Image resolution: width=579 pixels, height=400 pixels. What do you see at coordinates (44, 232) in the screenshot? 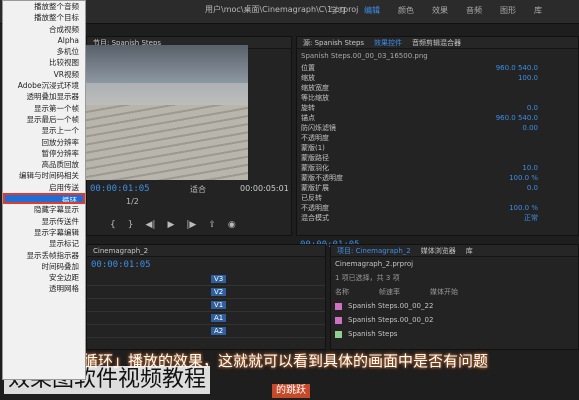
I see `menu-item: 显示字幕编辑` at bounding box center [44, 232].